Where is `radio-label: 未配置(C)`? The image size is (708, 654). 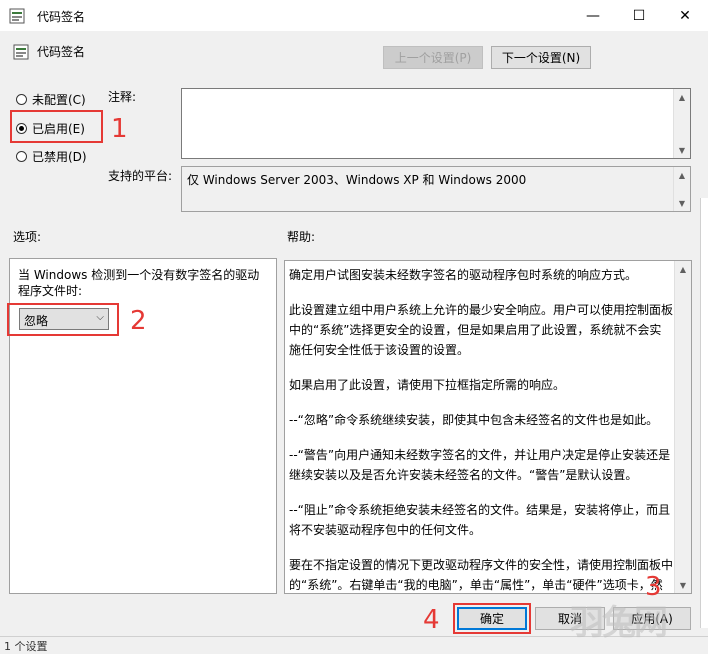
radio-label: 未配置(C) is located at coordinates (59, 100).